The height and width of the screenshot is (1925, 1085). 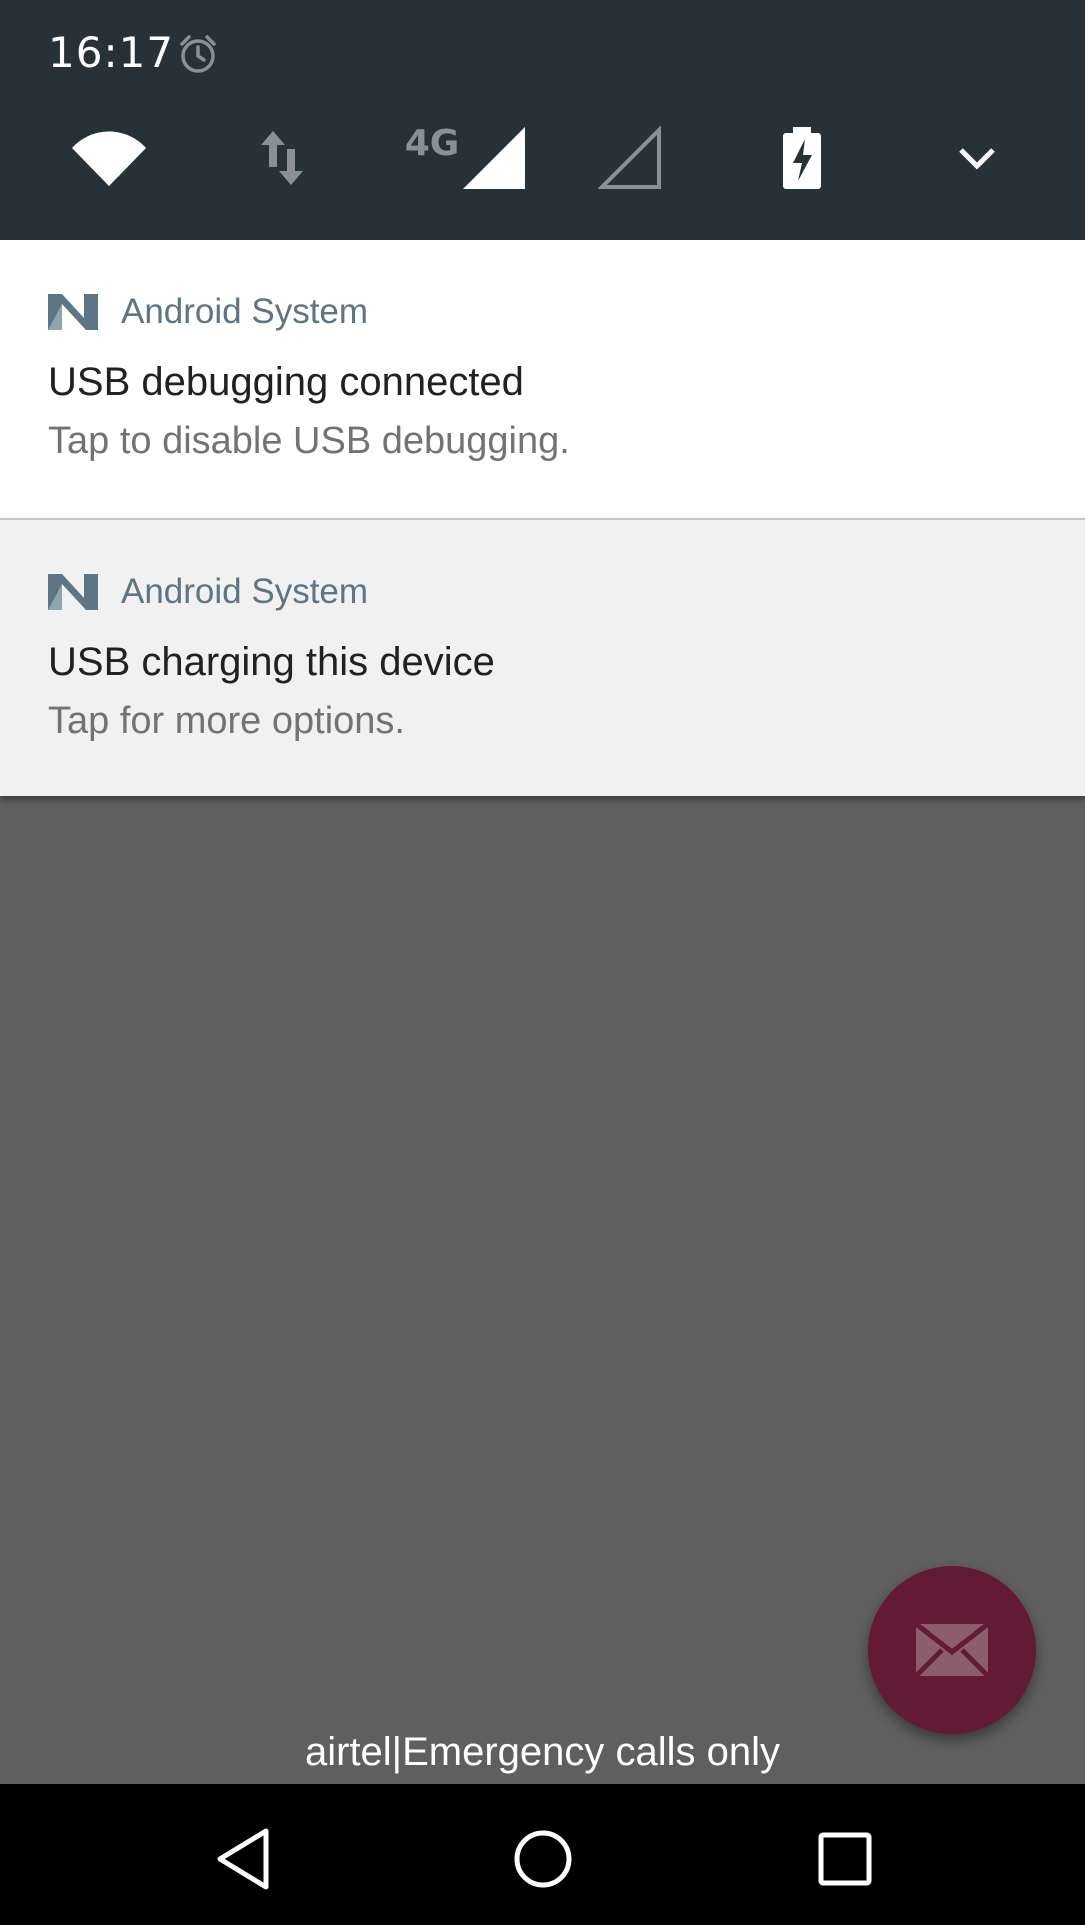 I want to click on network-type-label: 4G, so click(x=432, y=143).